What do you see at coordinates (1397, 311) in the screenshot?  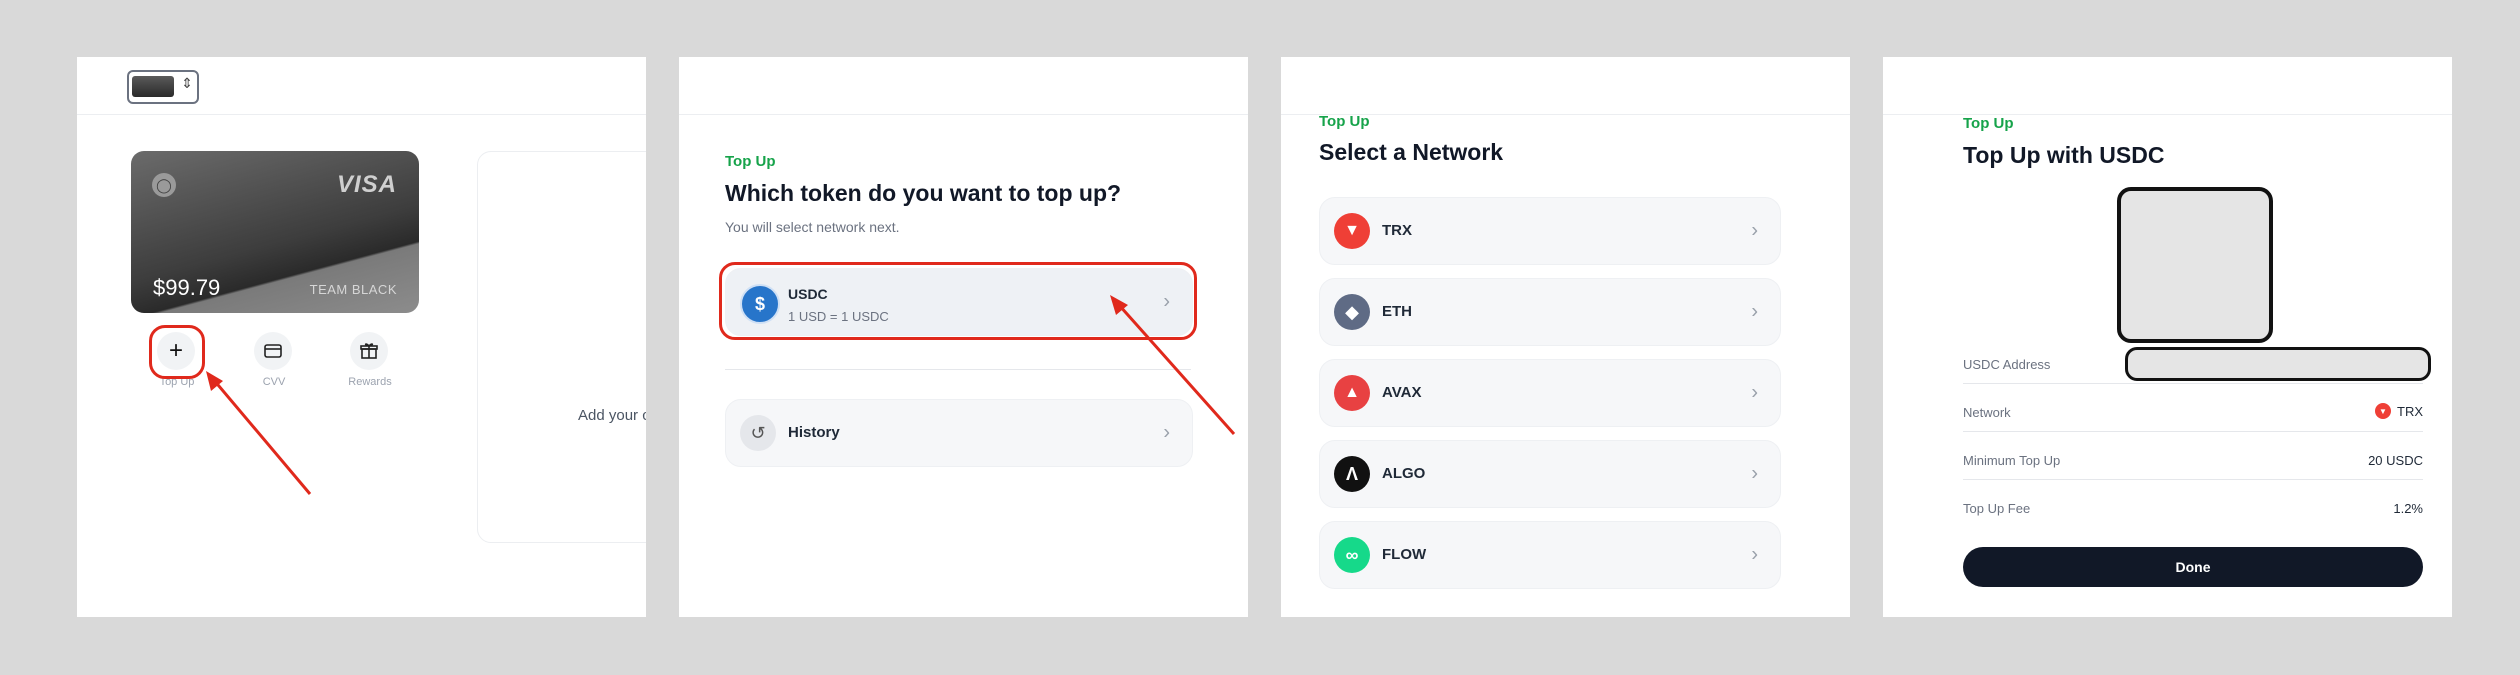 I see `network-name: ETH` at bounding box center [1397, 311].